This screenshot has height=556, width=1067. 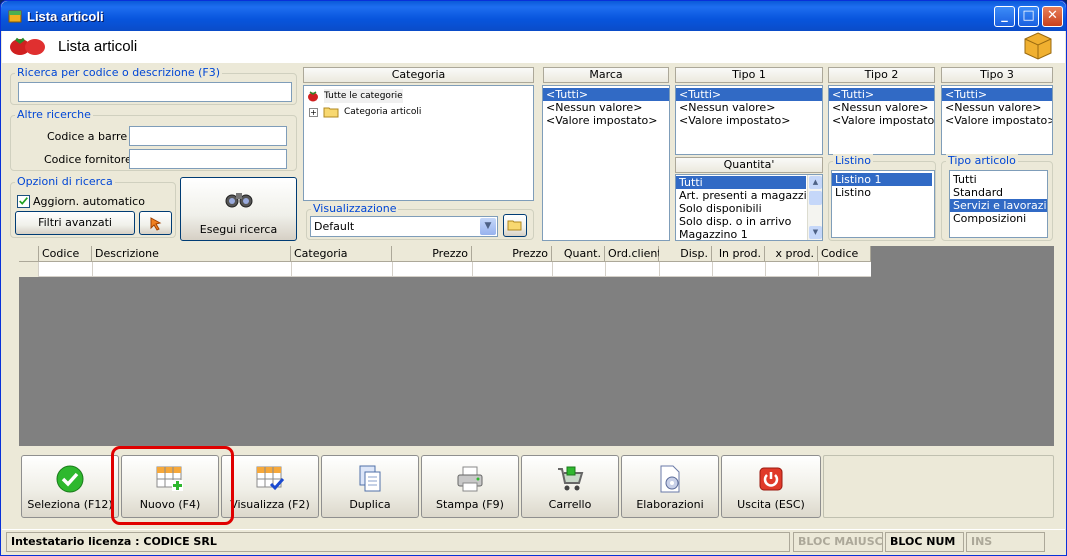 What do you see at coordinates (1052, 16) in the screenshot?
I see `close-button: ✕` at bounding box center [1052, 16].